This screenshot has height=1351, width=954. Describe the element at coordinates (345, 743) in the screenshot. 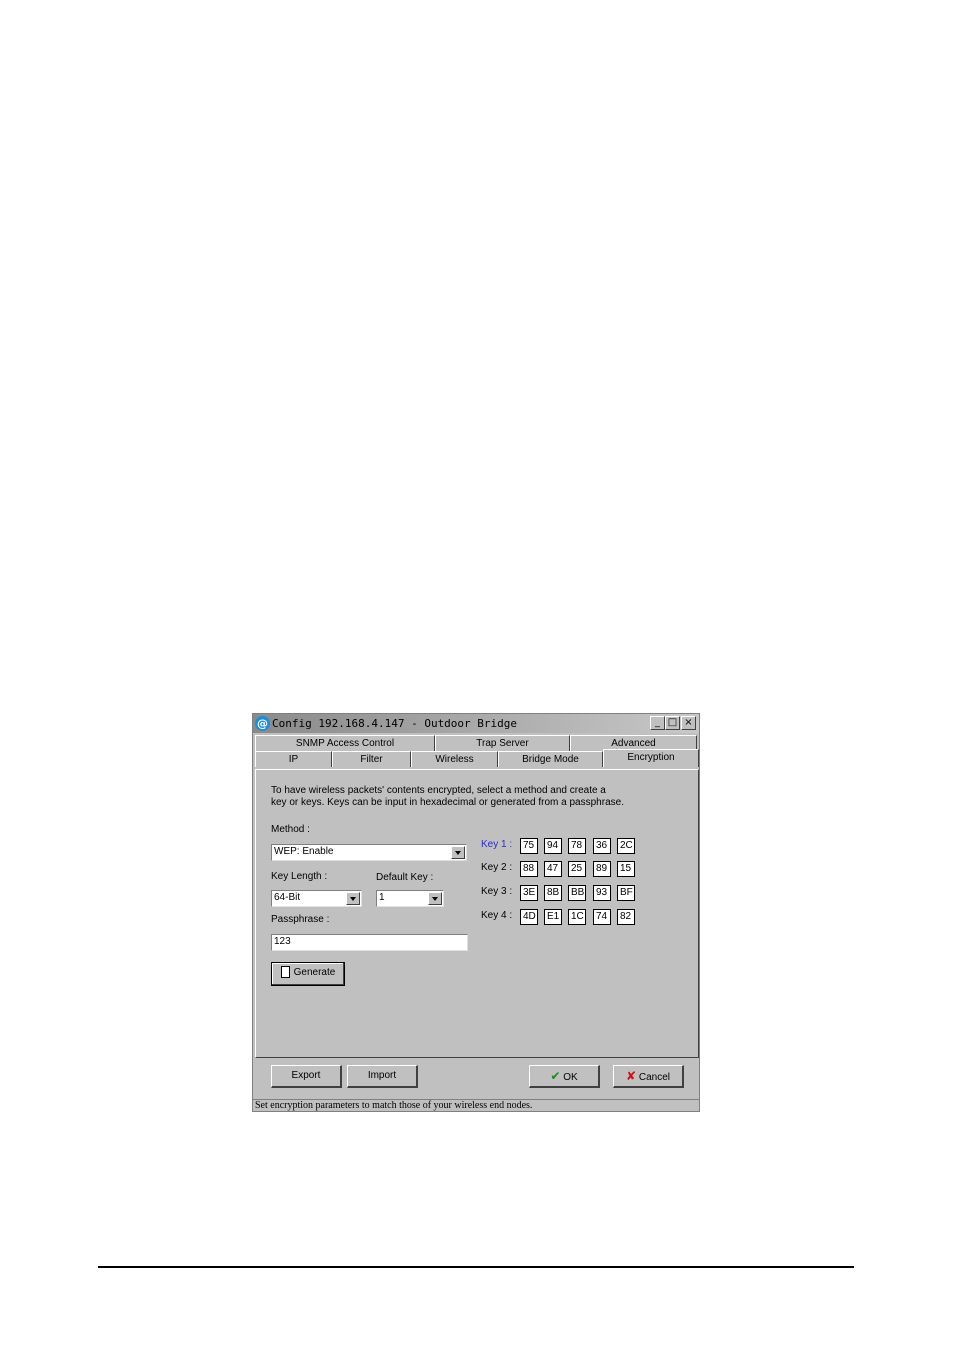

I see `tab-snmp-access-control: SNMP Access Control` at that location.